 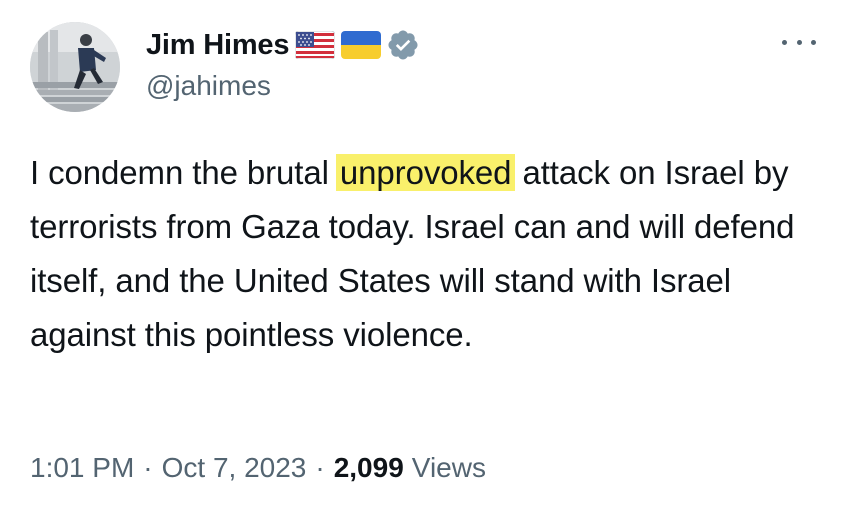 What do you see at coordinates (82, 468) in the screenshot?
I see `tweet-time: 1:01 PM` at bounding box center [82, 468].